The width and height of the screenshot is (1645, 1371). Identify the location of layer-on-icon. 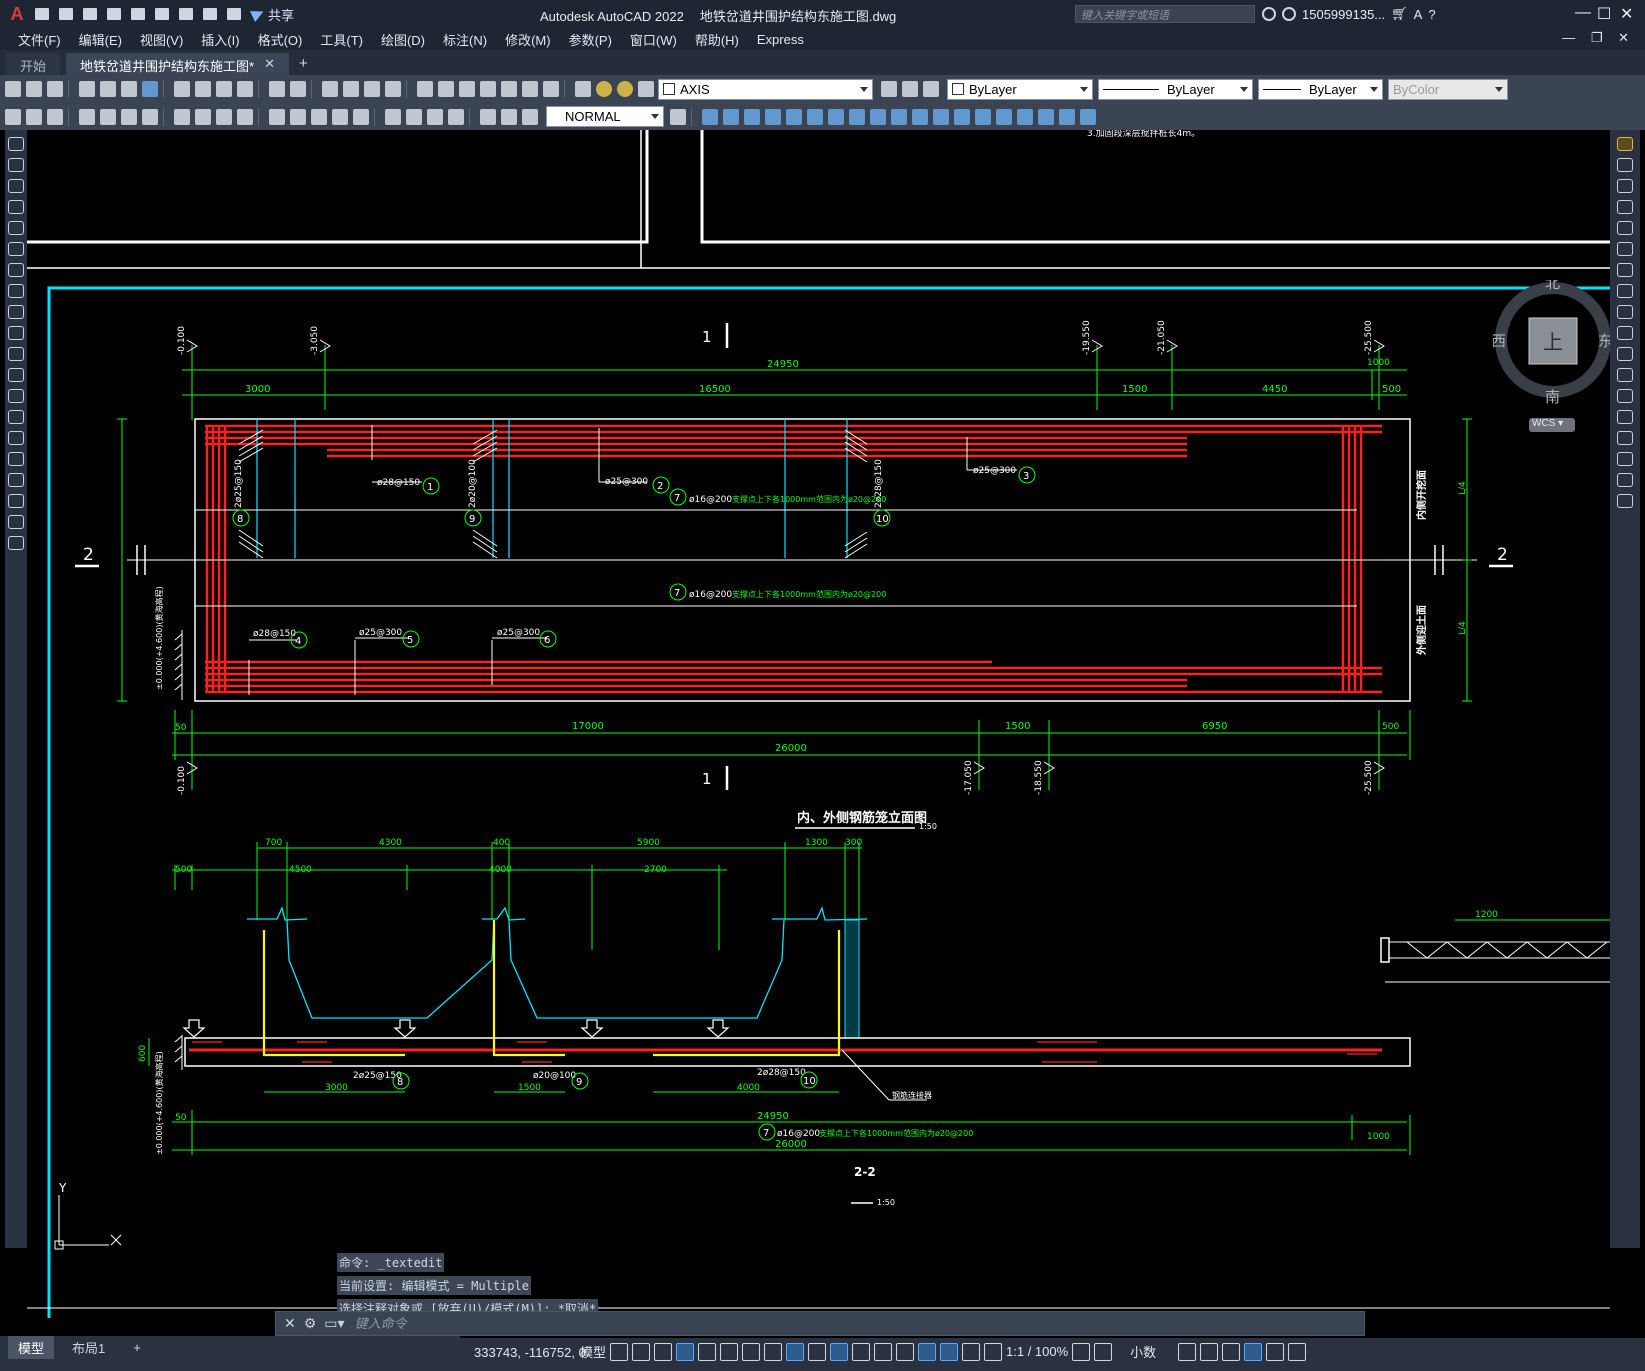
(604, 89).